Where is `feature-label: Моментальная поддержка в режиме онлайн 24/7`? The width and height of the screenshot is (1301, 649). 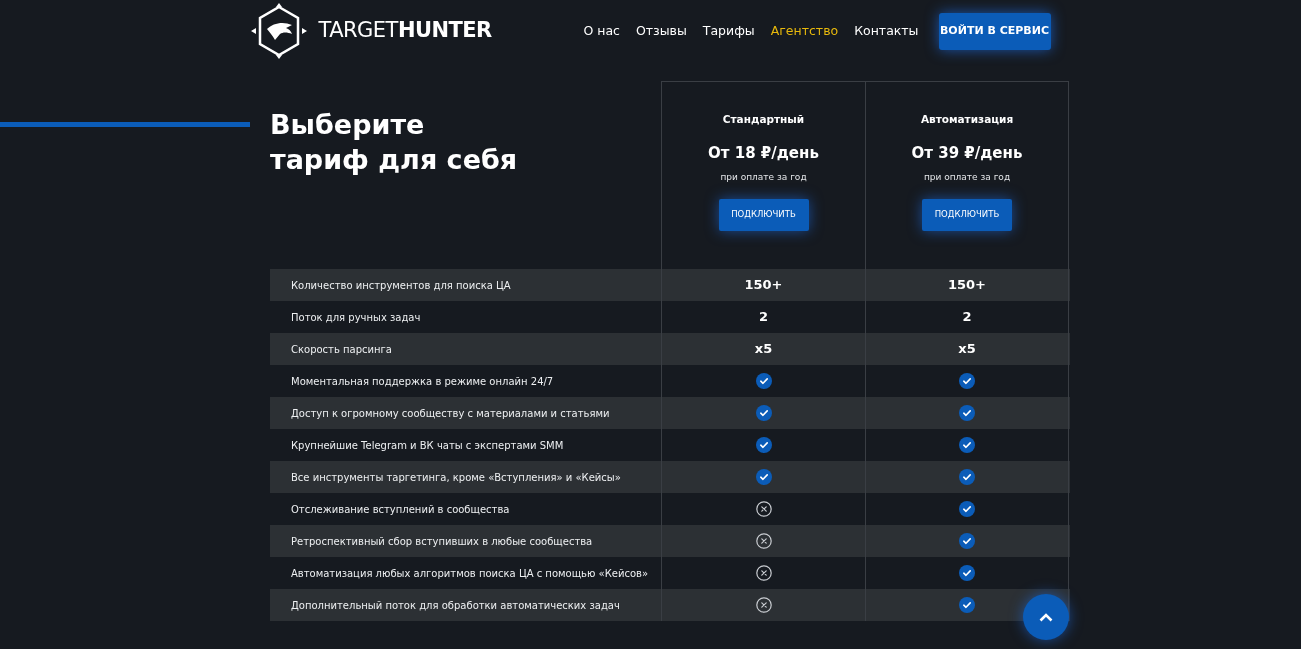 feature-label: Моментальная поддержка в режиме онлайн 24/7 is located at coordinates (422, 381).